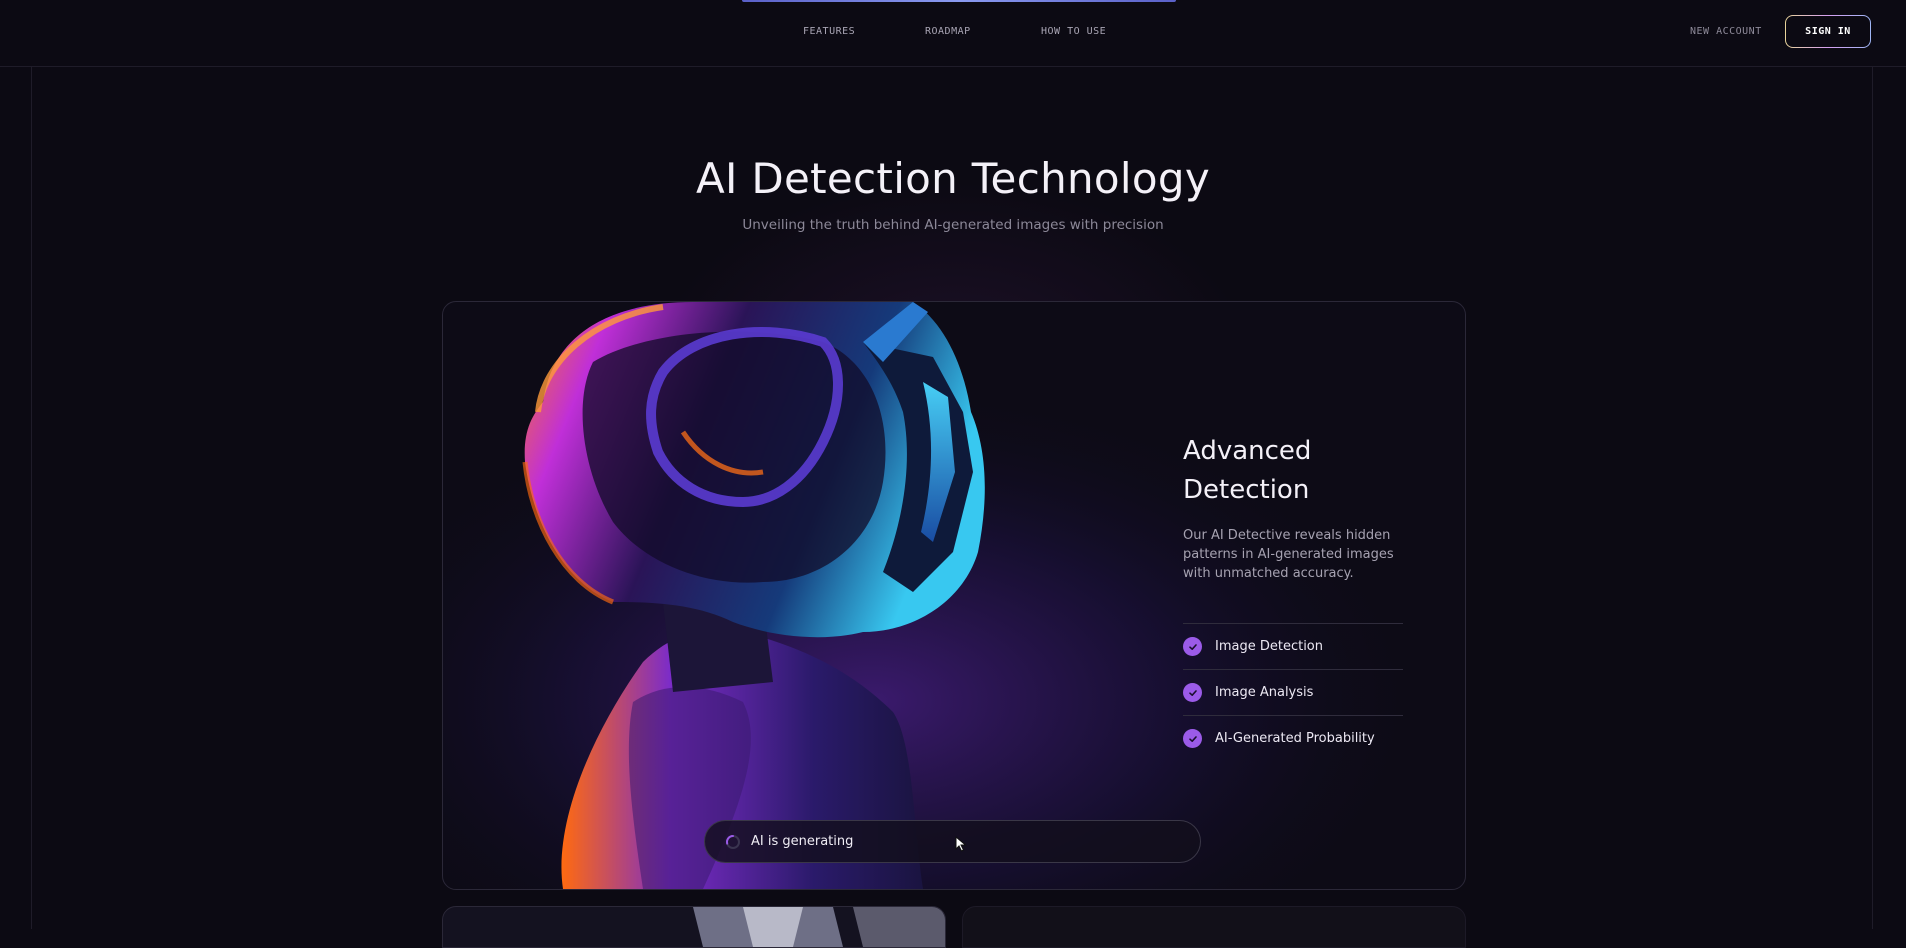  I want to click on nav-link-how-to-use: HOW TO USE, so click(1073, 31).